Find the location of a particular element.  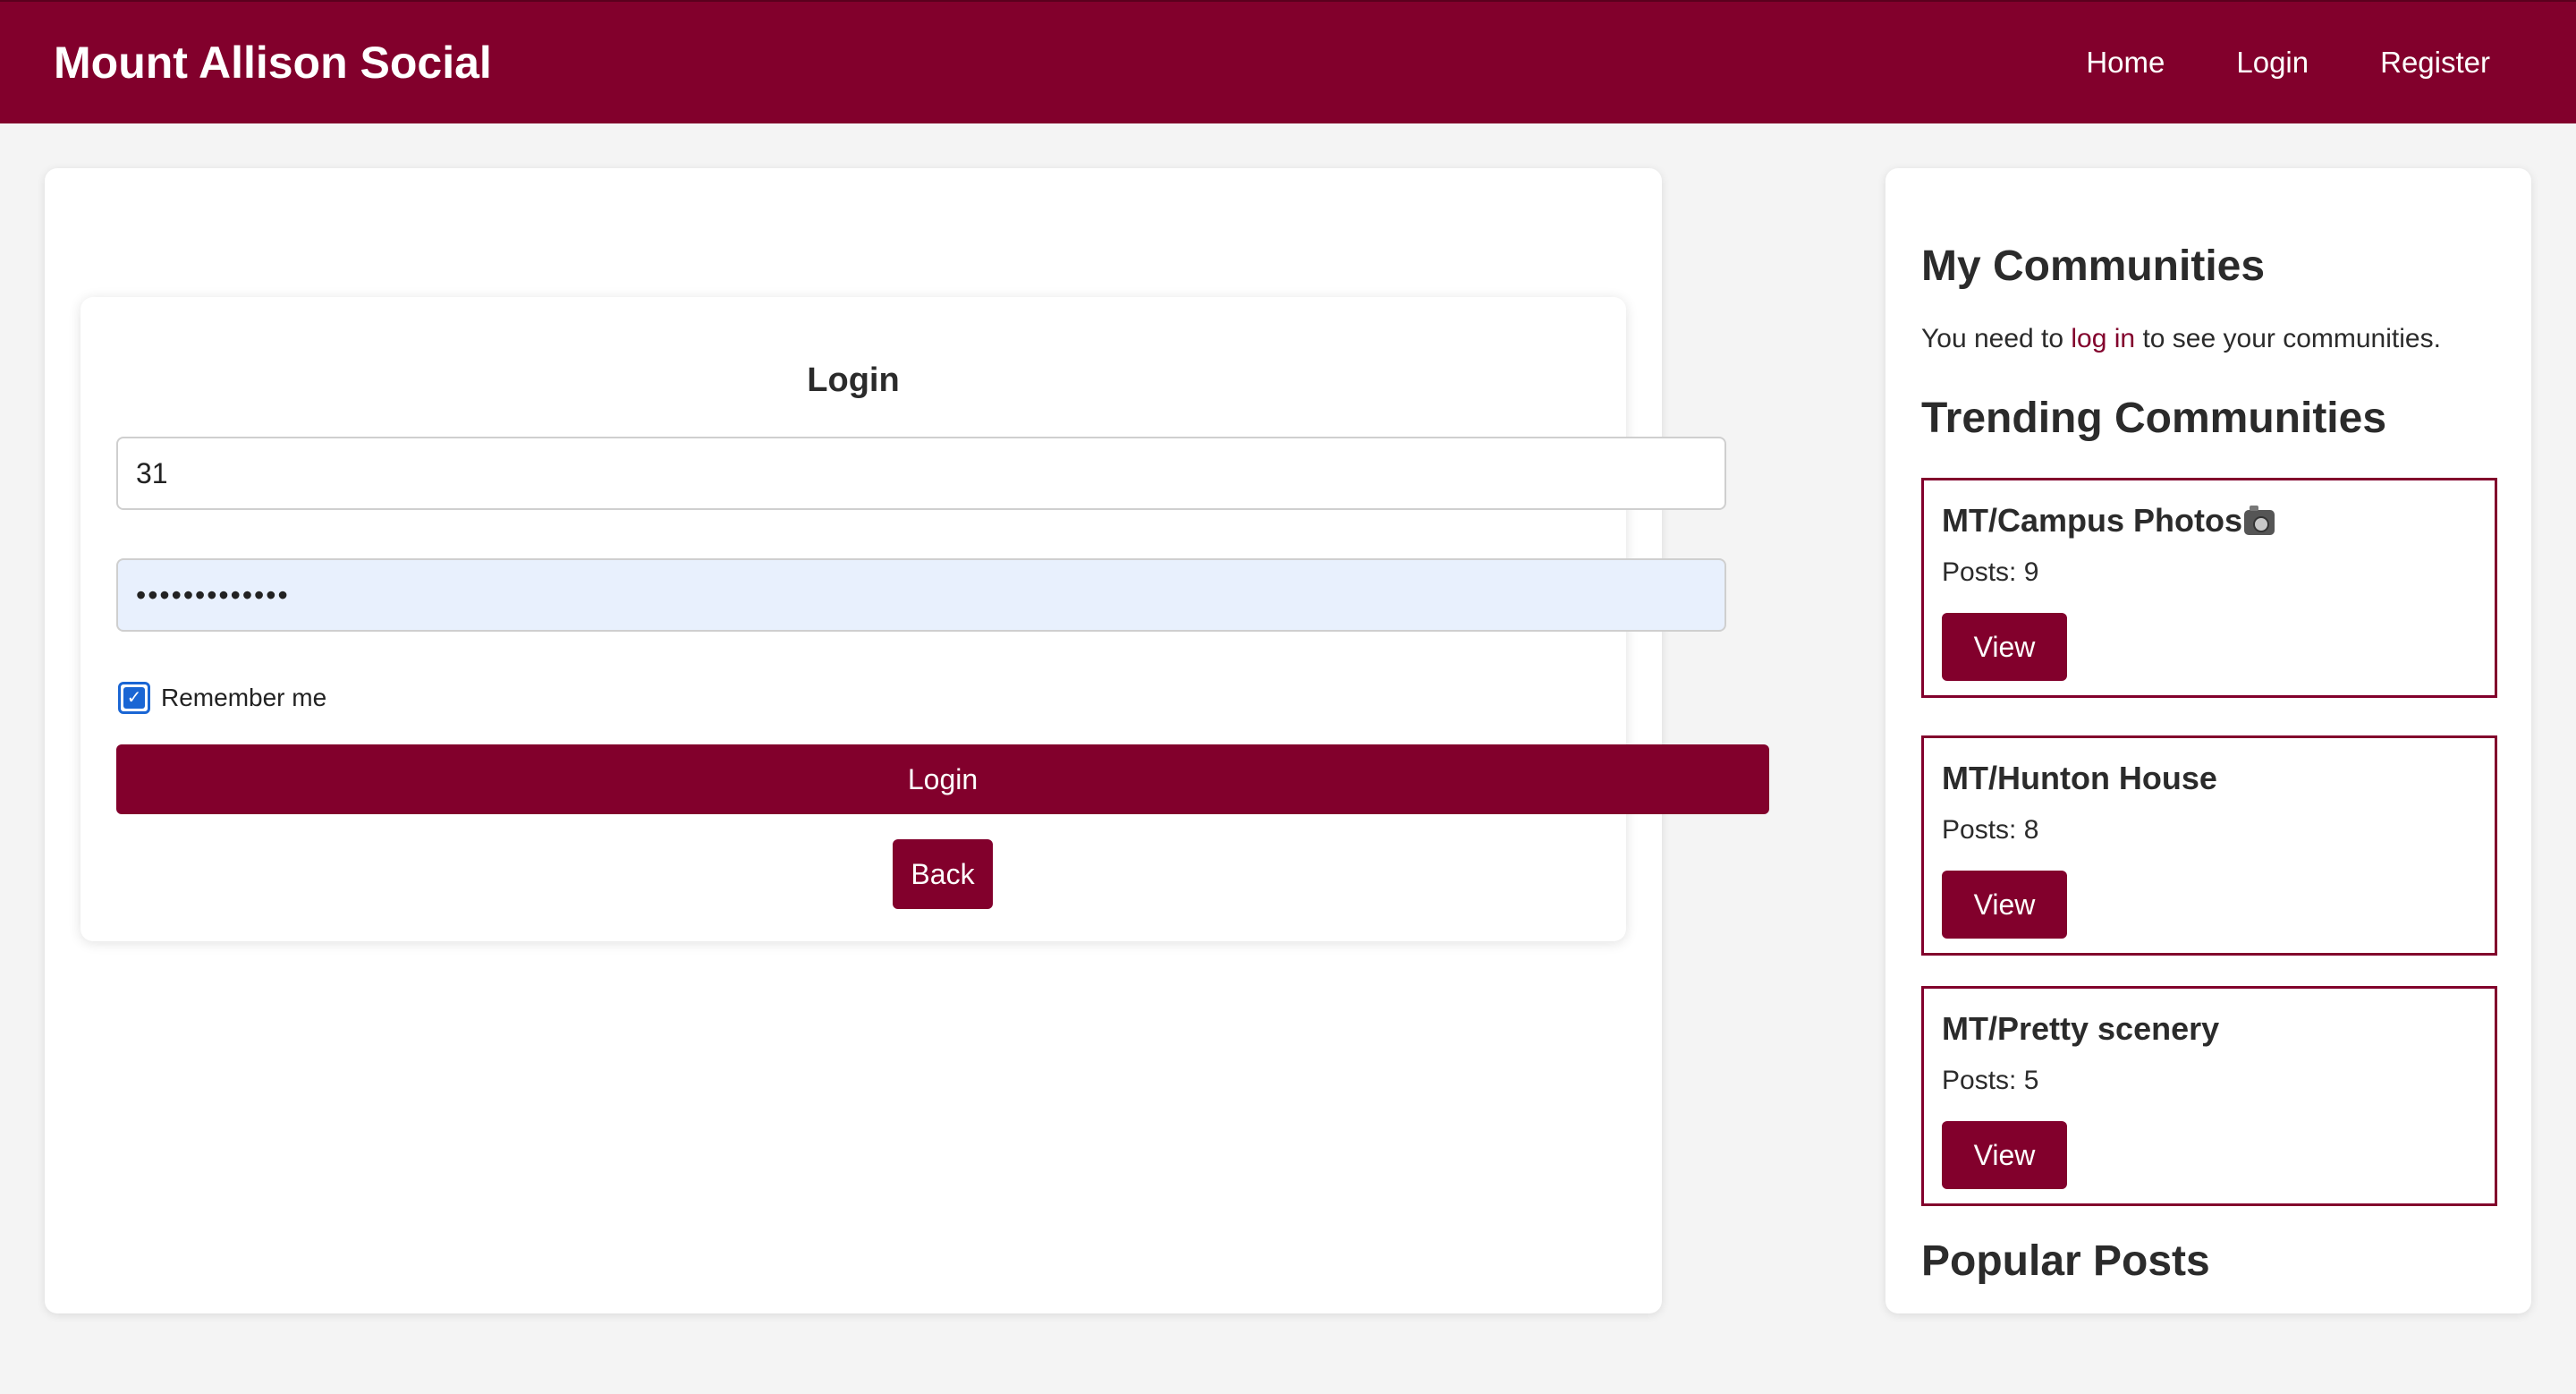

community-post-count: Posts: 9 is located at coordinates (1990, 572).